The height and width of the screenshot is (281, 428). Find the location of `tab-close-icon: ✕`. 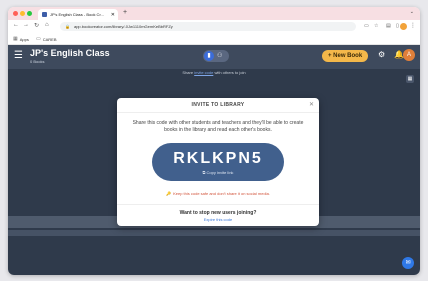

tab-close-icon: ✕ is located at coordinates (113, 15).